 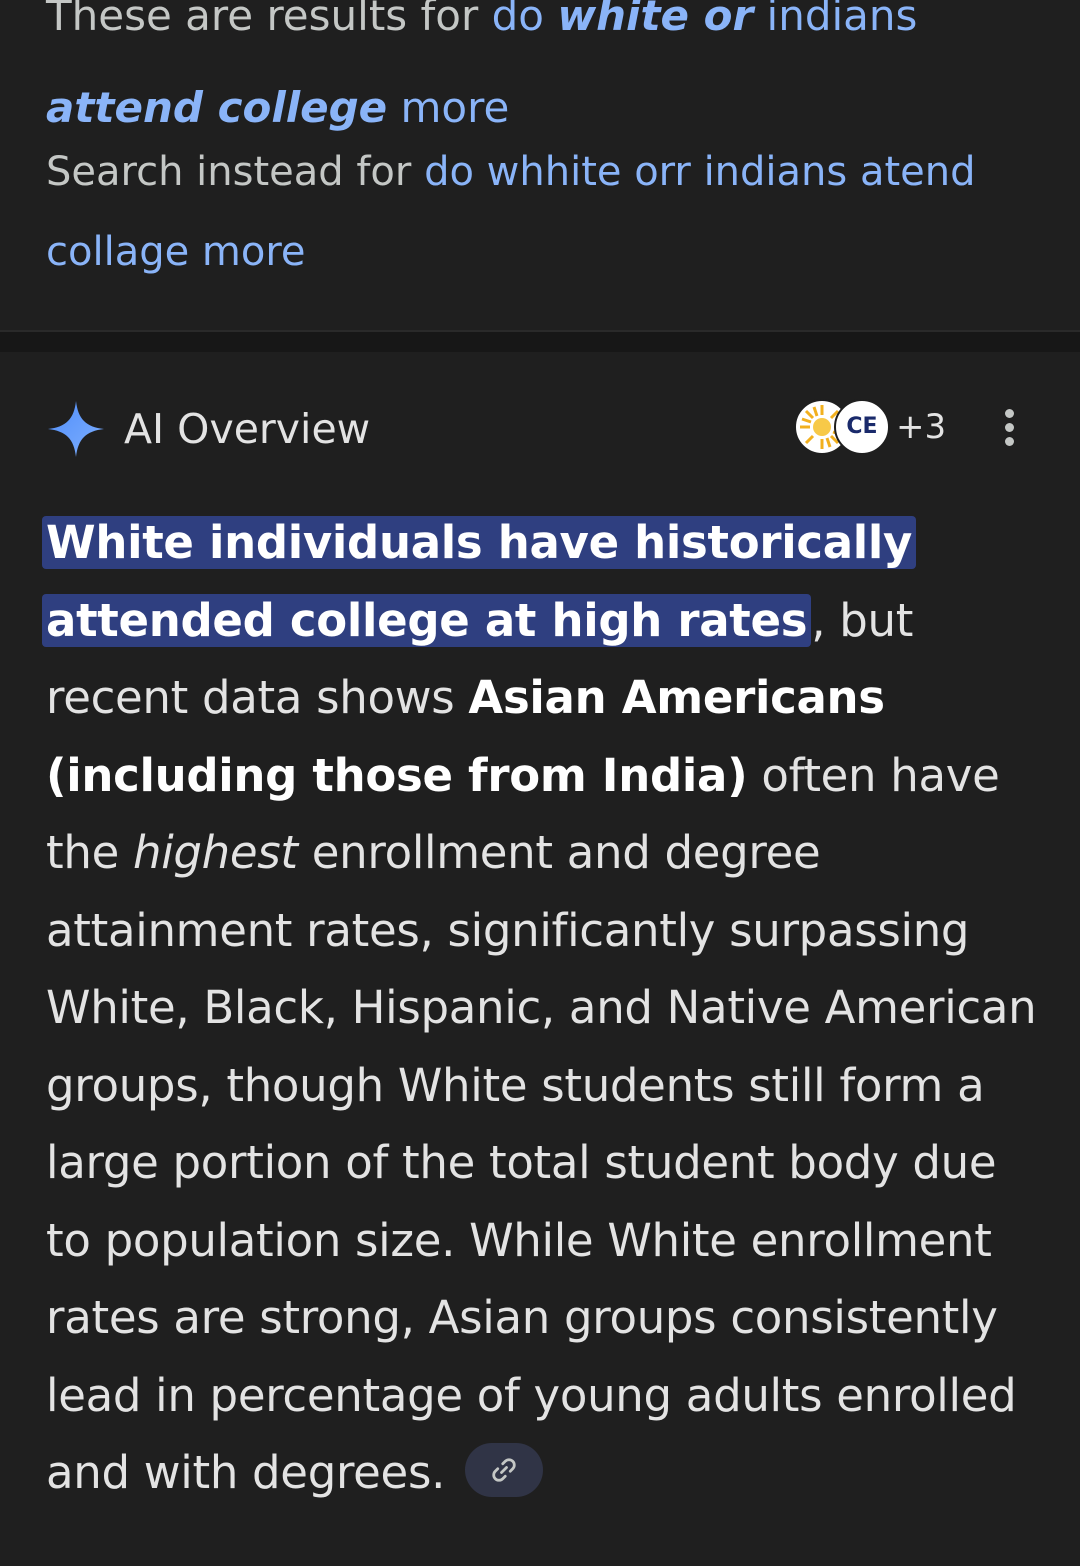 What do you see at coordinates (862, 427) in the screenshot?
I see `source-badge-ce: CE` at bounding box center [862, 427].